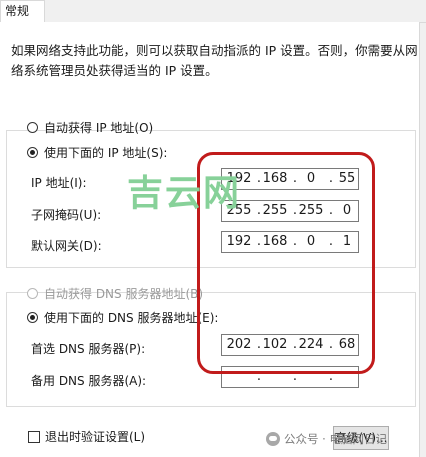  I want to click on preferred-dns-label: 首选 DNS 服务器(P):, so click(88, 349).